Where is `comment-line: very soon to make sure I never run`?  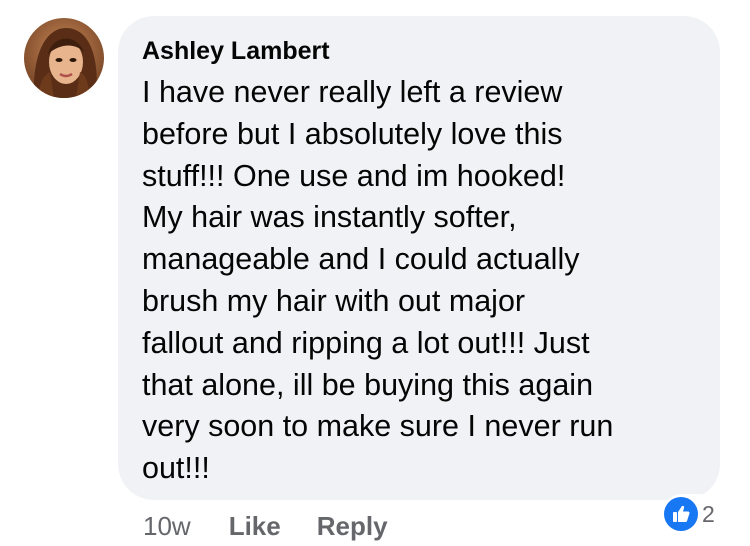 comment-line: very soon to make sure I never run is located at coordinates (378, 426).